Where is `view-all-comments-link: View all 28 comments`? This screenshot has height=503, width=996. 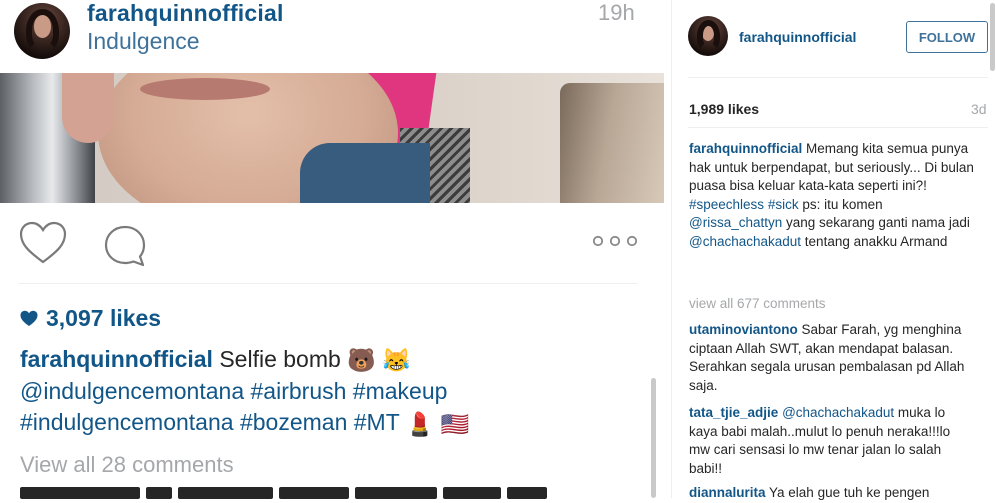 view-all-comments-link: View all 28 comments is located at coordinates (127, 465).